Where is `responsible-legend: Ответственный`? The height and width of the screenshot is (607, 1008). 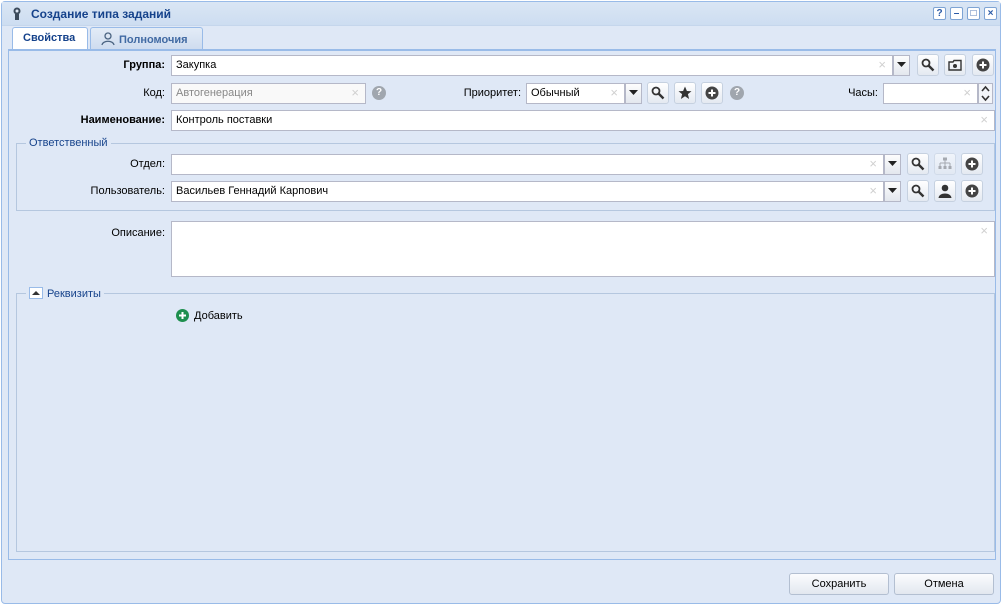 responsible-legend: Ответственный is located at coordinates (68, 143).